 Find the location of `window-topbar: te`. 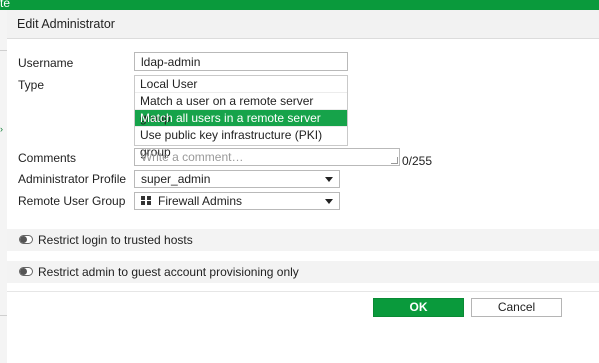

window-topbar: te is located at coordinates (299, 5).